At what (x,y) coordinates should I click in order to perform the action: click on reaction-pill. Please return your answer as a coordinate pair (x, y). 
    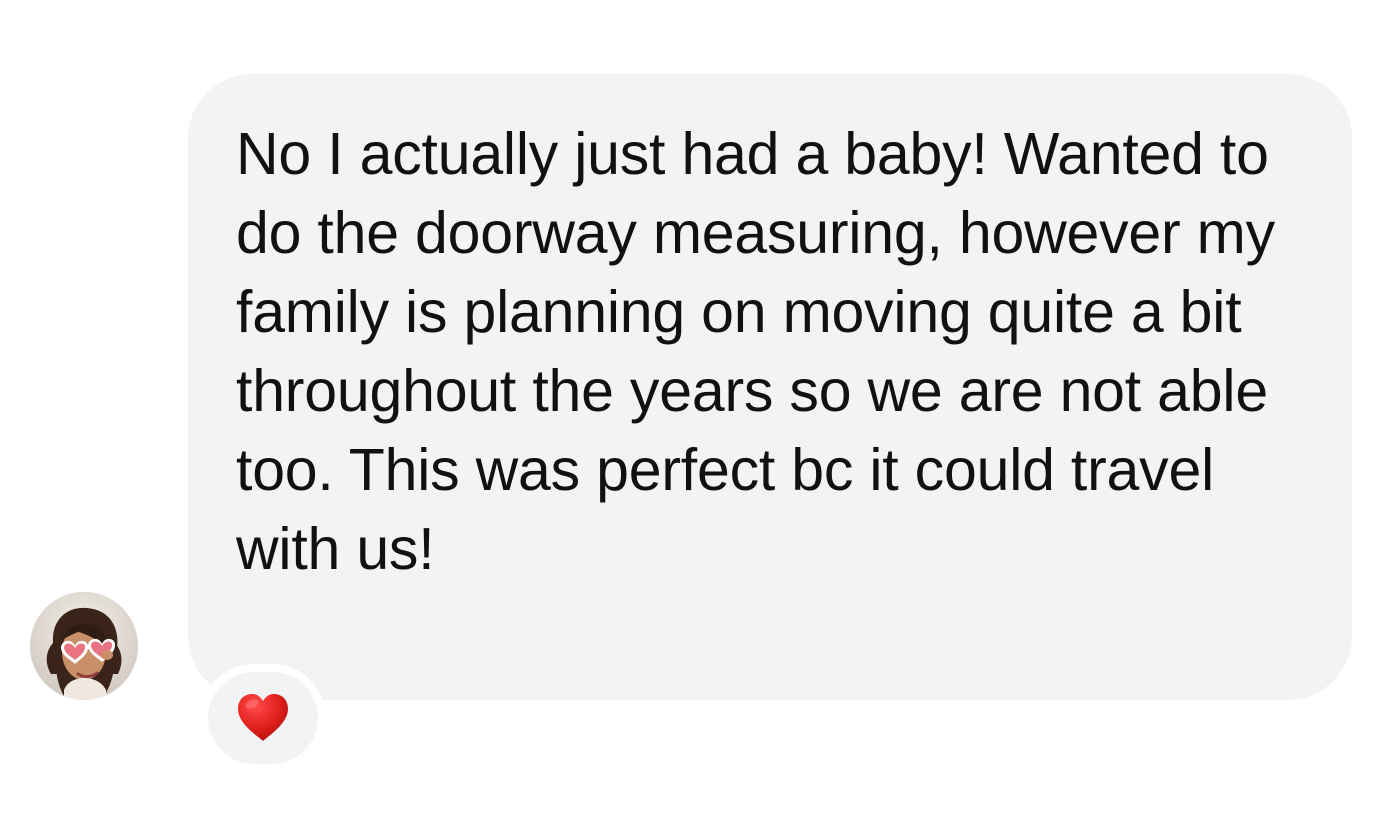
    Looking at the image, I should click on (263, 718).